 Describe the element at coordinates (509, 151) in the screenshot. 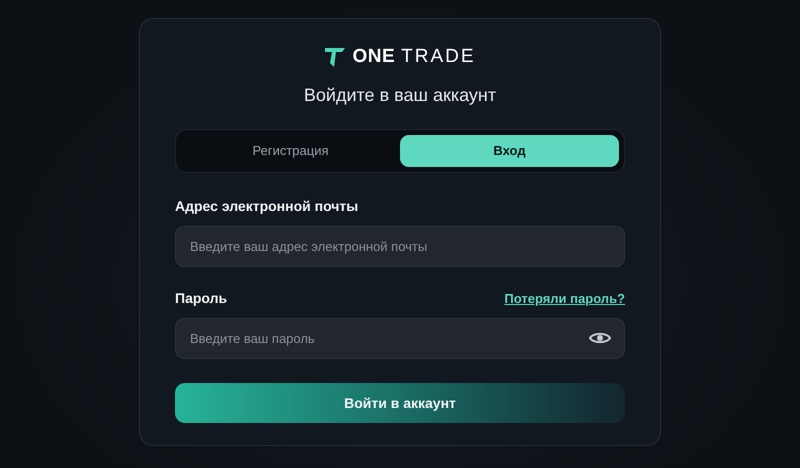

I see `tab: Вход` at that location.